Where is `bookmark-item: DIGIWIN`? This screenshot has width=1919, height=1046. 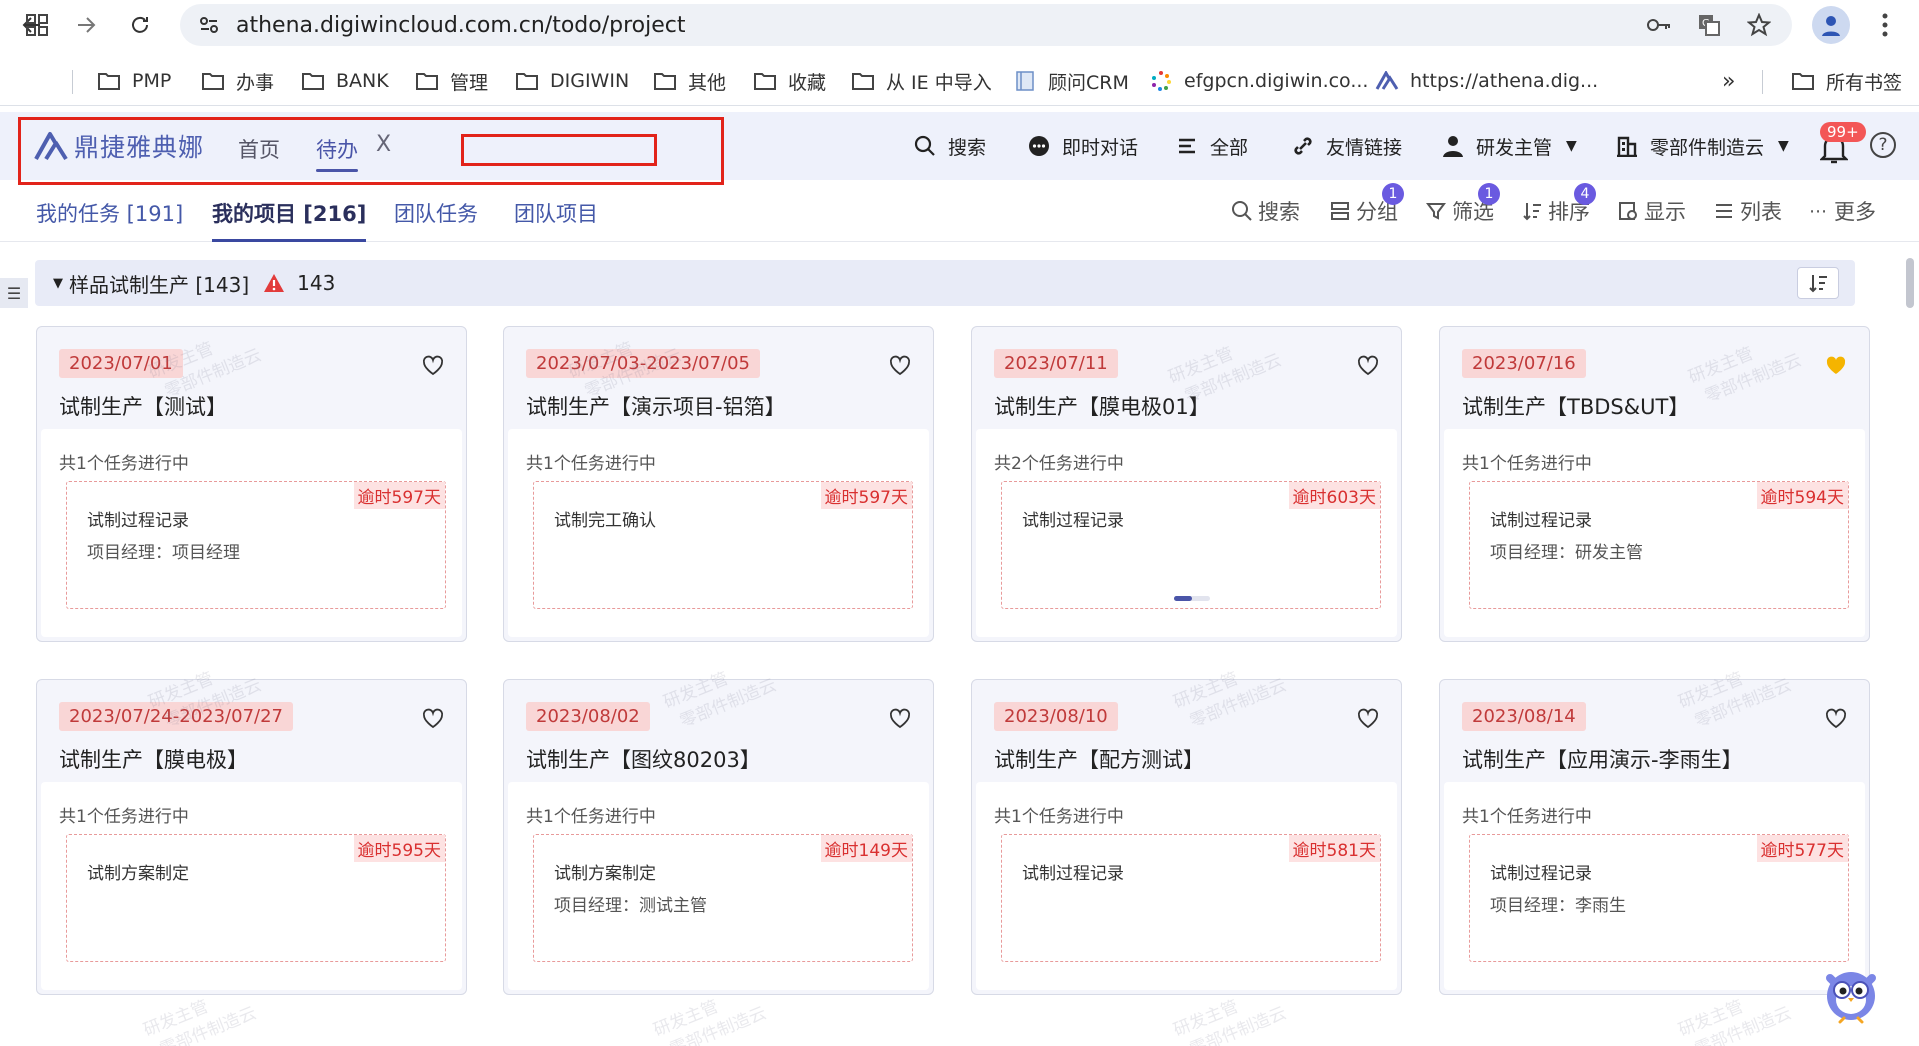 bookmark-item: DIGIWIN is located at coordinates (571, 81).